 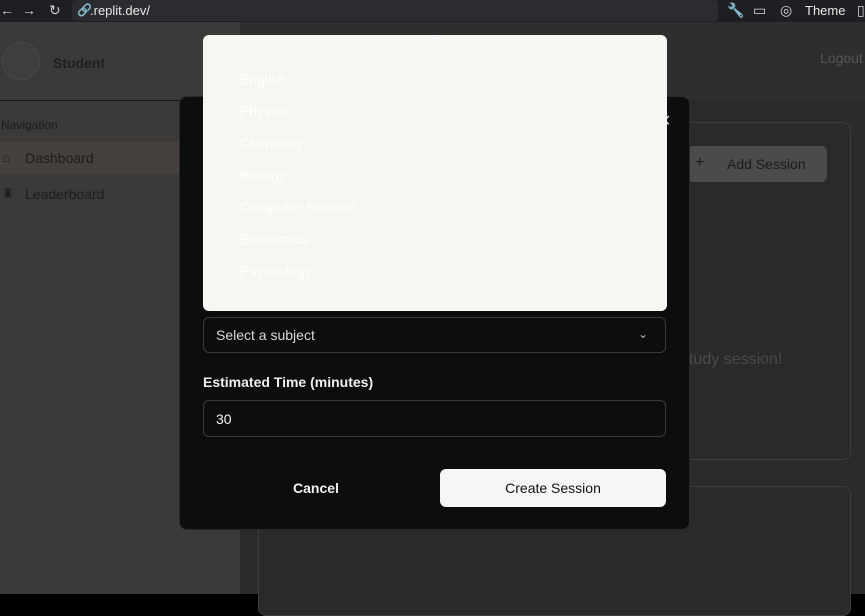 I want to click on dropdown-option-biology: Biology, so click(x=263, y=175).